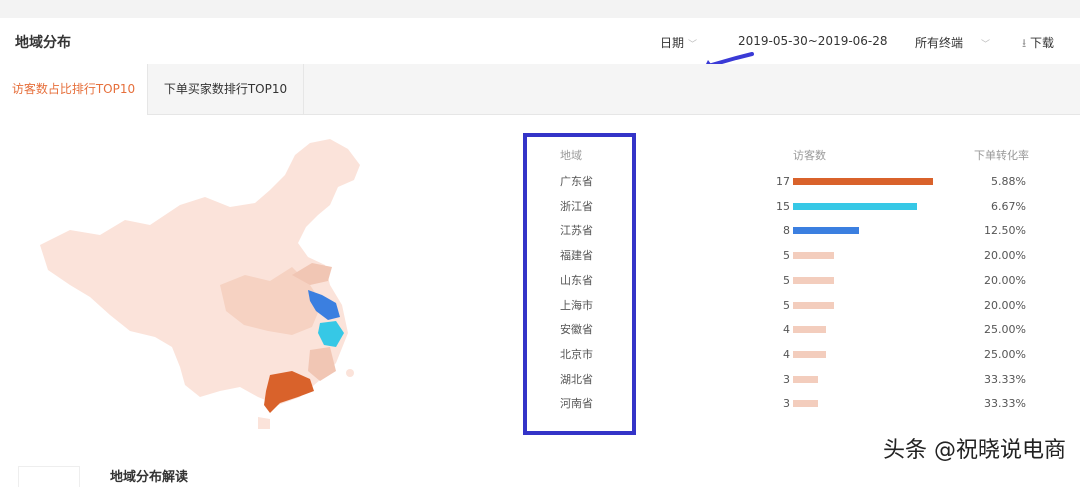 The height and width of the screenshot is (487, 1080). What do you see at coordinates (786, 231) in the screenshot?
I see `visitor-count: 8` at bounding box center [786, 231].